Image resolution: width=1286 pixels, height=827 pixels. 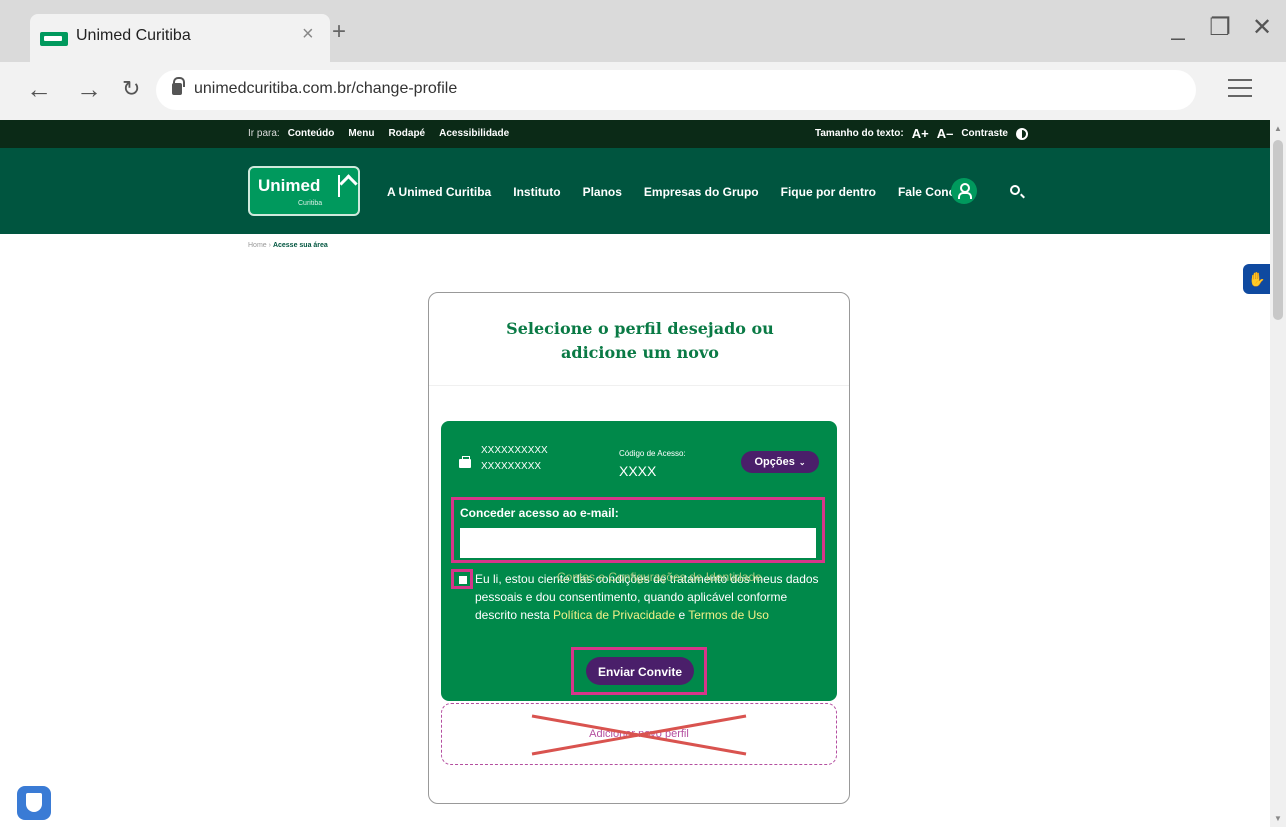 What do you see at coordinates (701, 192) in the screenshot?
I see `nav-empresas-do-grupo: Empresas do Grupo` at bounding box center [701, 192].